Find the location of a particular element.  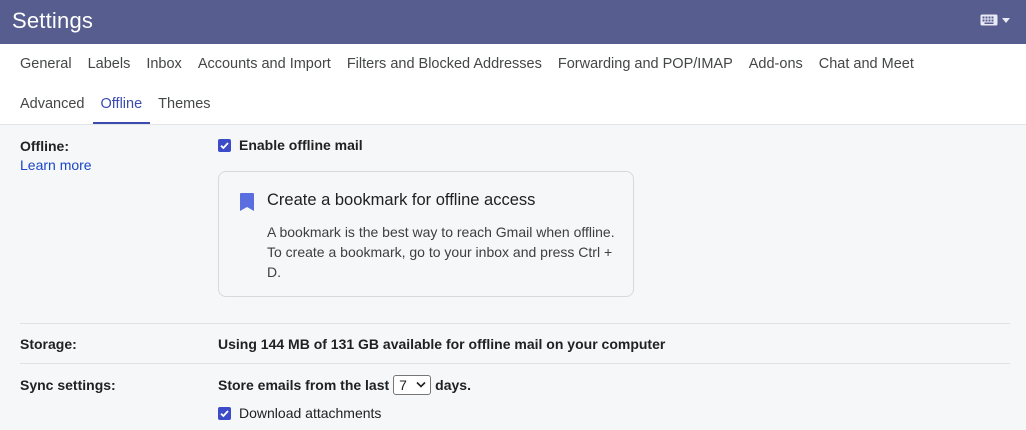

tab-chat-and-meet: Chat and Meet is located at coordinates (866, 64).